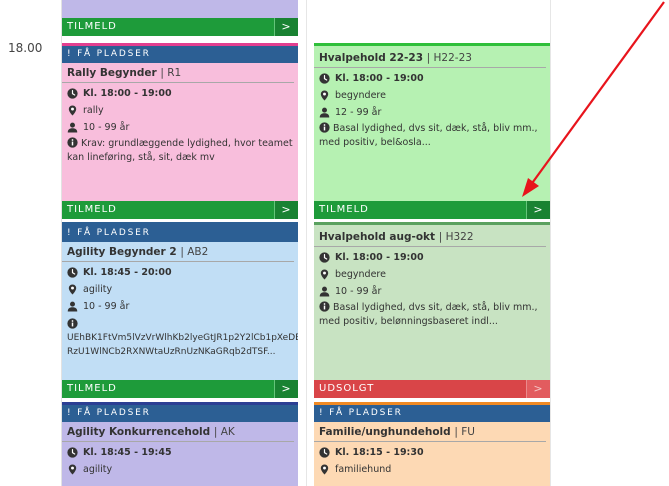 The width and height of the screenshot is (669, 486). What do you see at coordinates (122, 252) in the screenshot?
I see `course-name: Agility Begynder 2` at bounding box center [122, 252].